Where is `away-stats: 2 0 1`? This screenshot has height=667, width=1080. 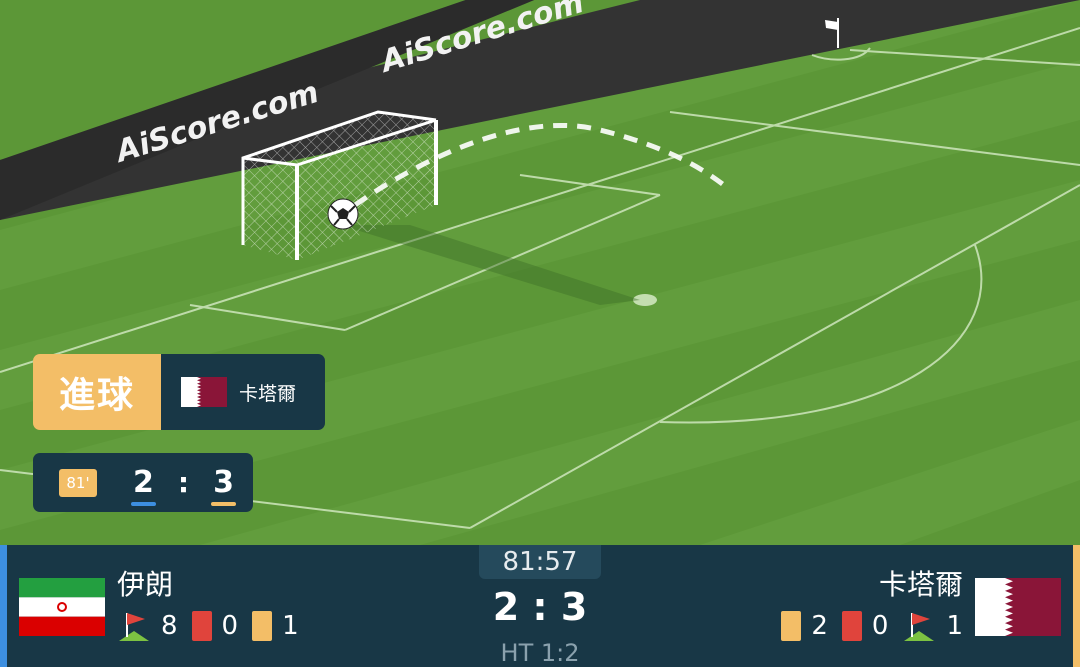 away-stats: 2 0 1 is located at coordinates (872, 626).